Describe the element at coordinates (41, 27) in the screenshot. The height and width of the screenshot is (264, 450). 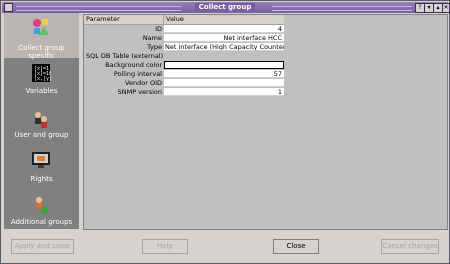
I see `blocks-icon` at that location.